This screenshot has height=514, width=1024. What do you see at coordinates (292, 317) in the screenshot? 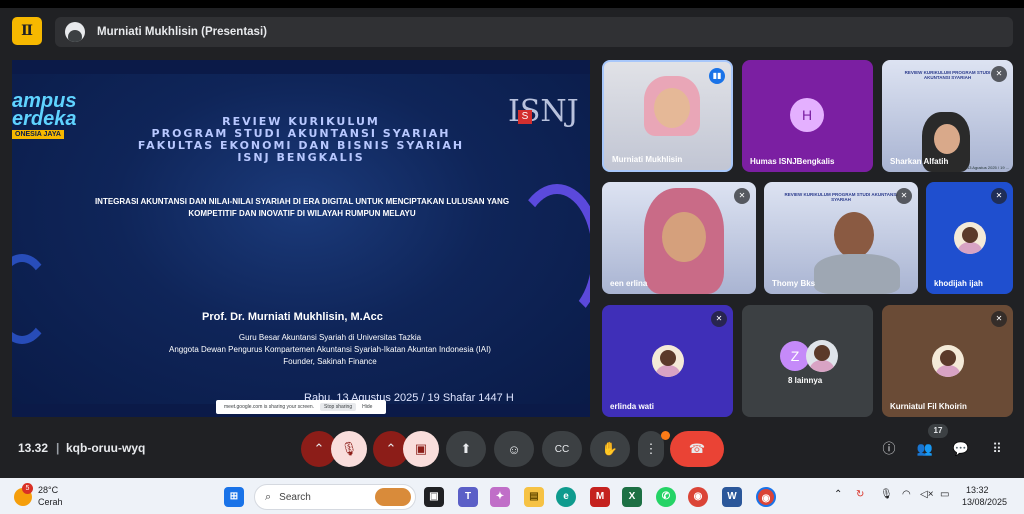
I see `slide-speaker: Prof. Dr. Murniati Mukhlisin, M.Acc` at bounding box center [292, 317].